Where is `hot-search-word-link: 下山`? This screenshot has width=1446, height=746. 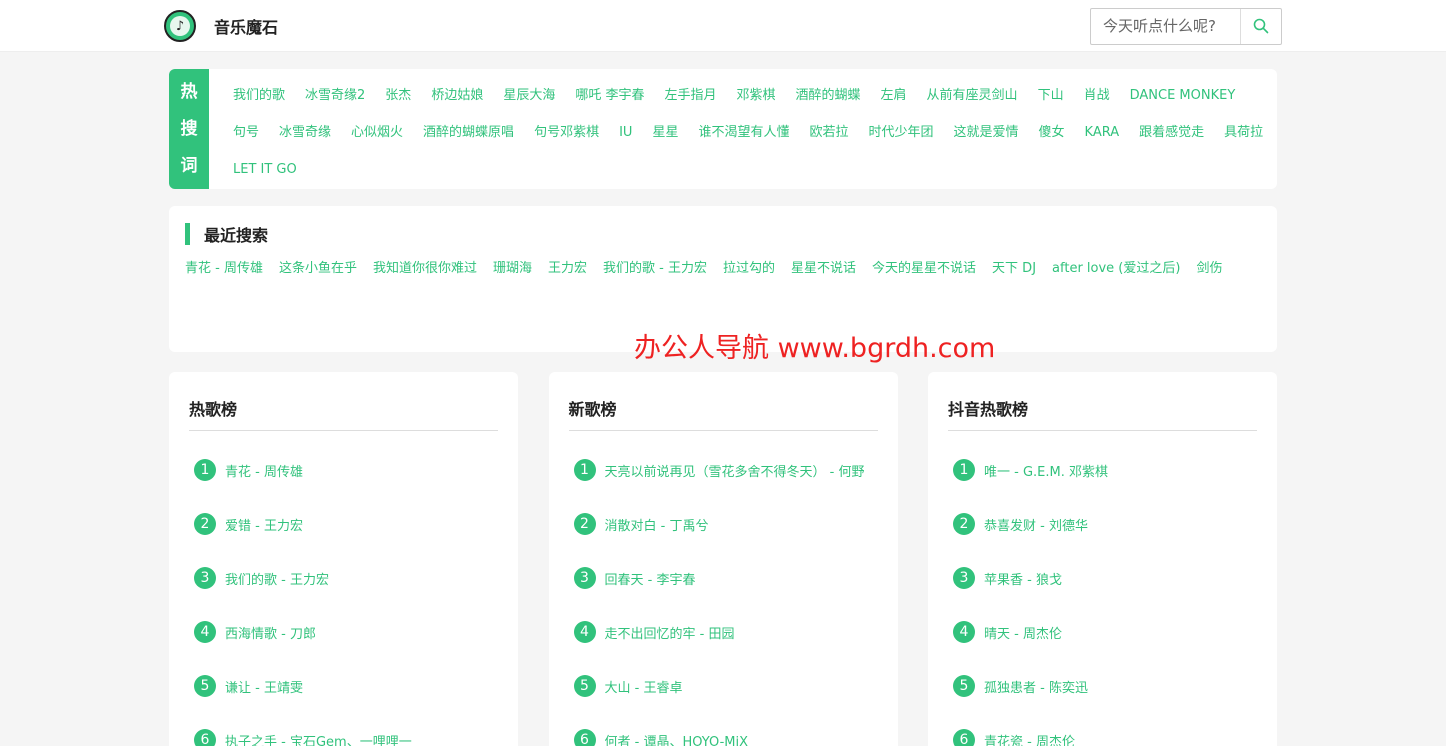 hot-search-word-link: 下山 is located at coordinates (1051, 95).